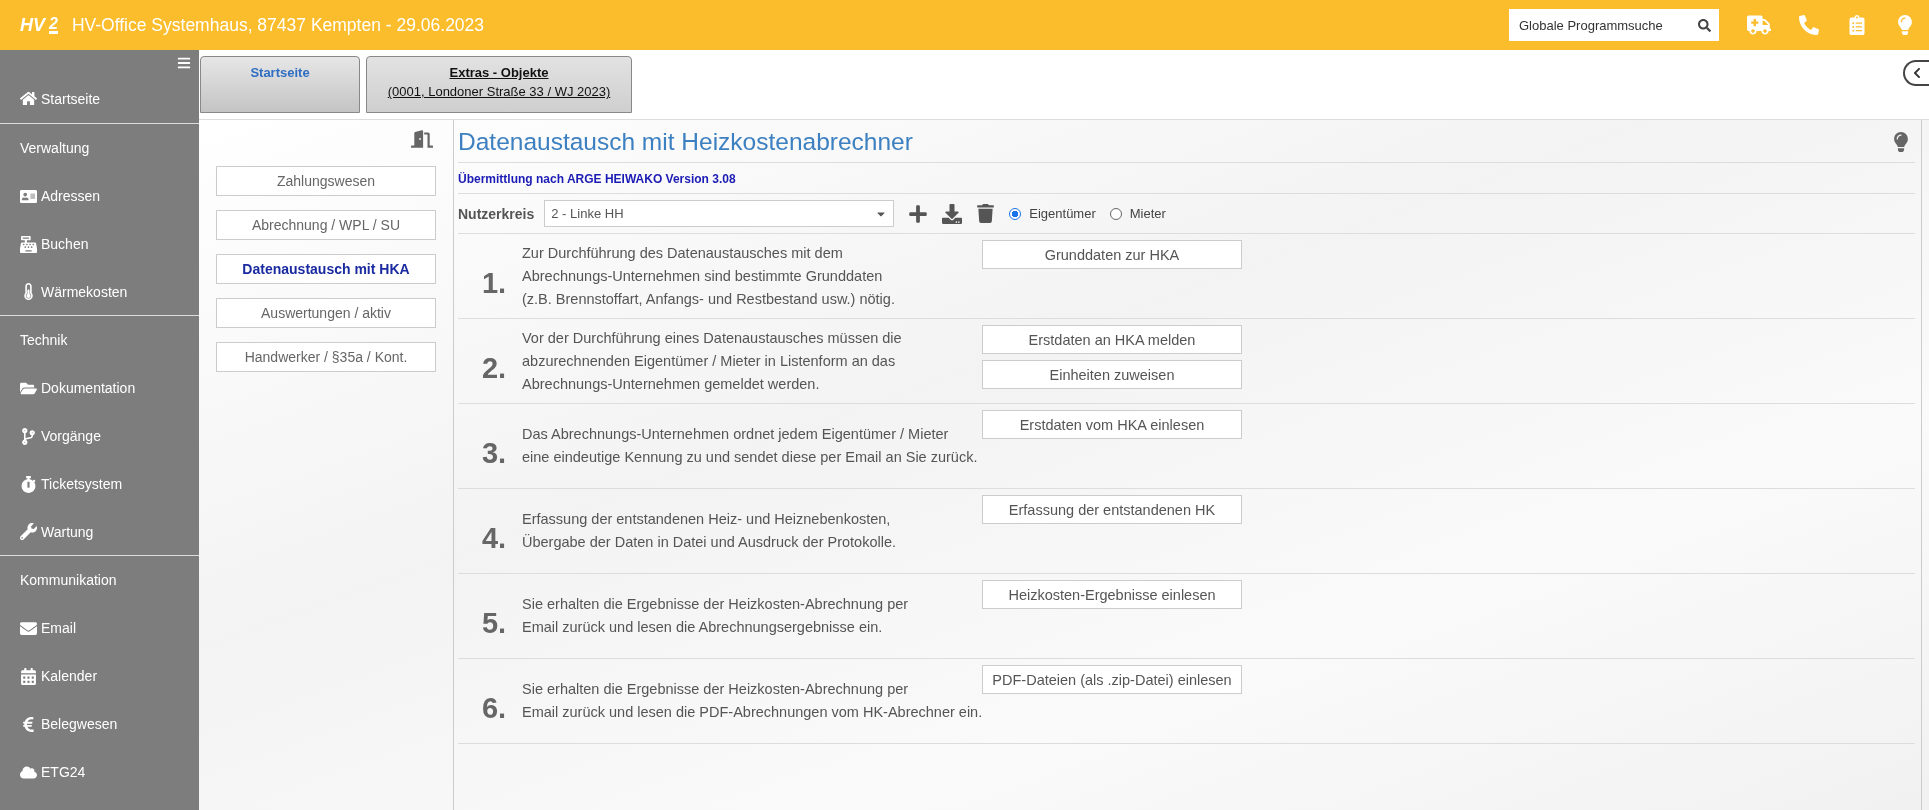 The height and width of the screenshot is (810, 1929). What do you see at coordinates (496, 213) in the screenshot?
I see `field-label: Nutzerkreis` at bounding box center [496, 213].